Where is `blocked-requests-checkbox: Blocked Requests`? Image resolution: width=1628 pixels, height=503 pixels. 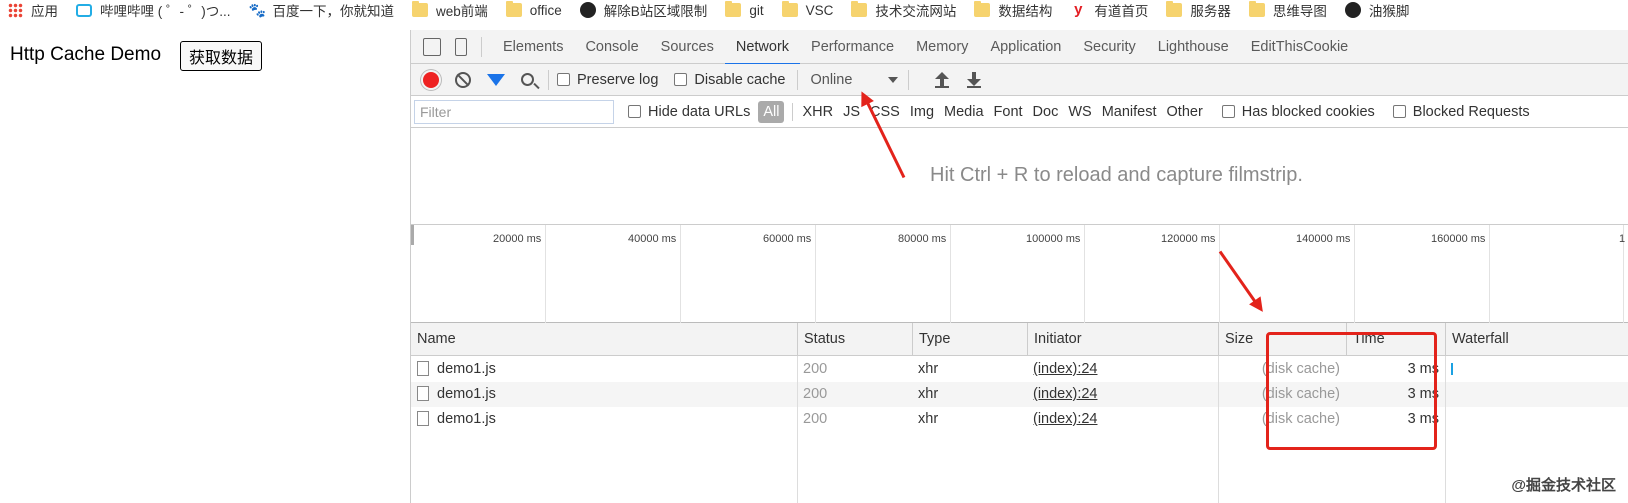 blocked-requests-checkbox: Blocked Requests is located at coordinates (1461, 112).